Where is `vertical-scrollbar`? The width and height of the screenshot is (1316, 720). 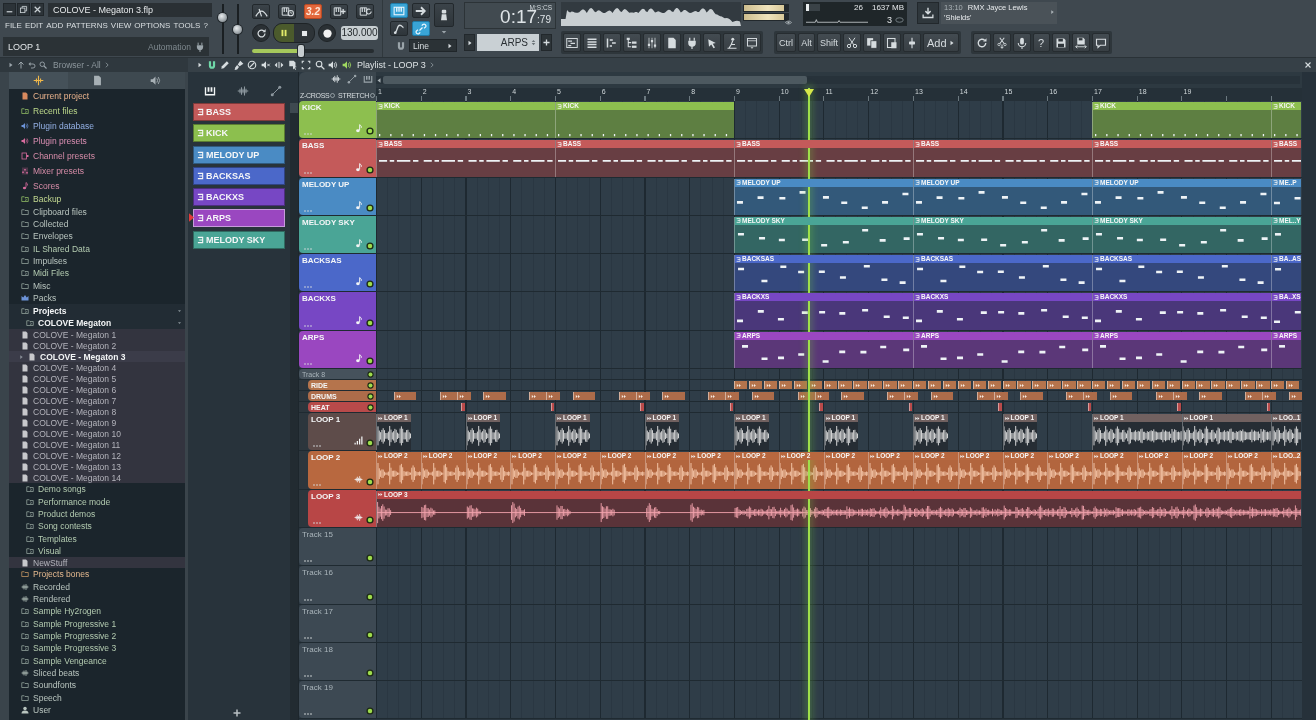
vertical-scrollbar is located at coordinates (1309, 396).